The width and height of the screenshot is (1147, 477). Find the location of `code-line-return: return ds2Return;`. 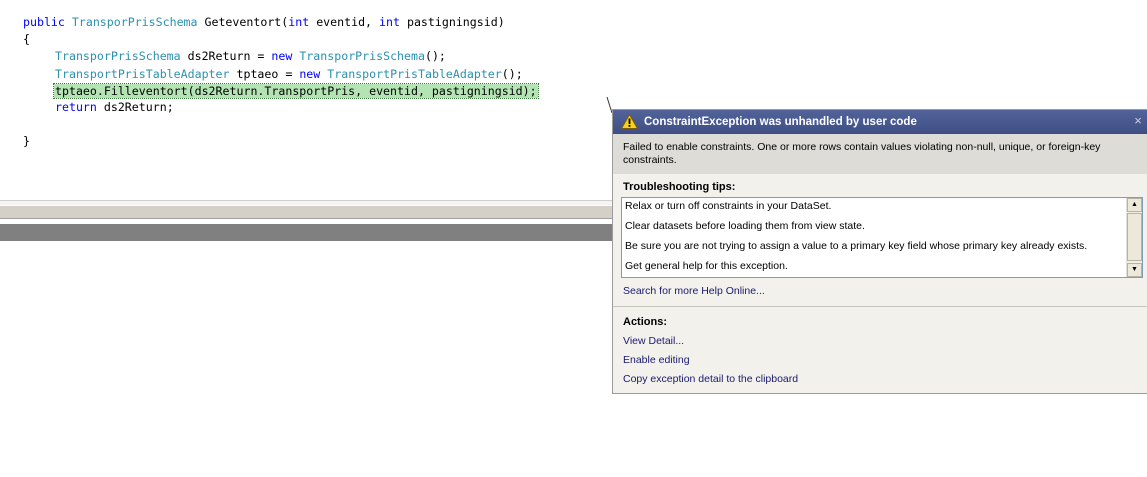

code-line-return: return ds2Return; is located at coordinates (114, 107).